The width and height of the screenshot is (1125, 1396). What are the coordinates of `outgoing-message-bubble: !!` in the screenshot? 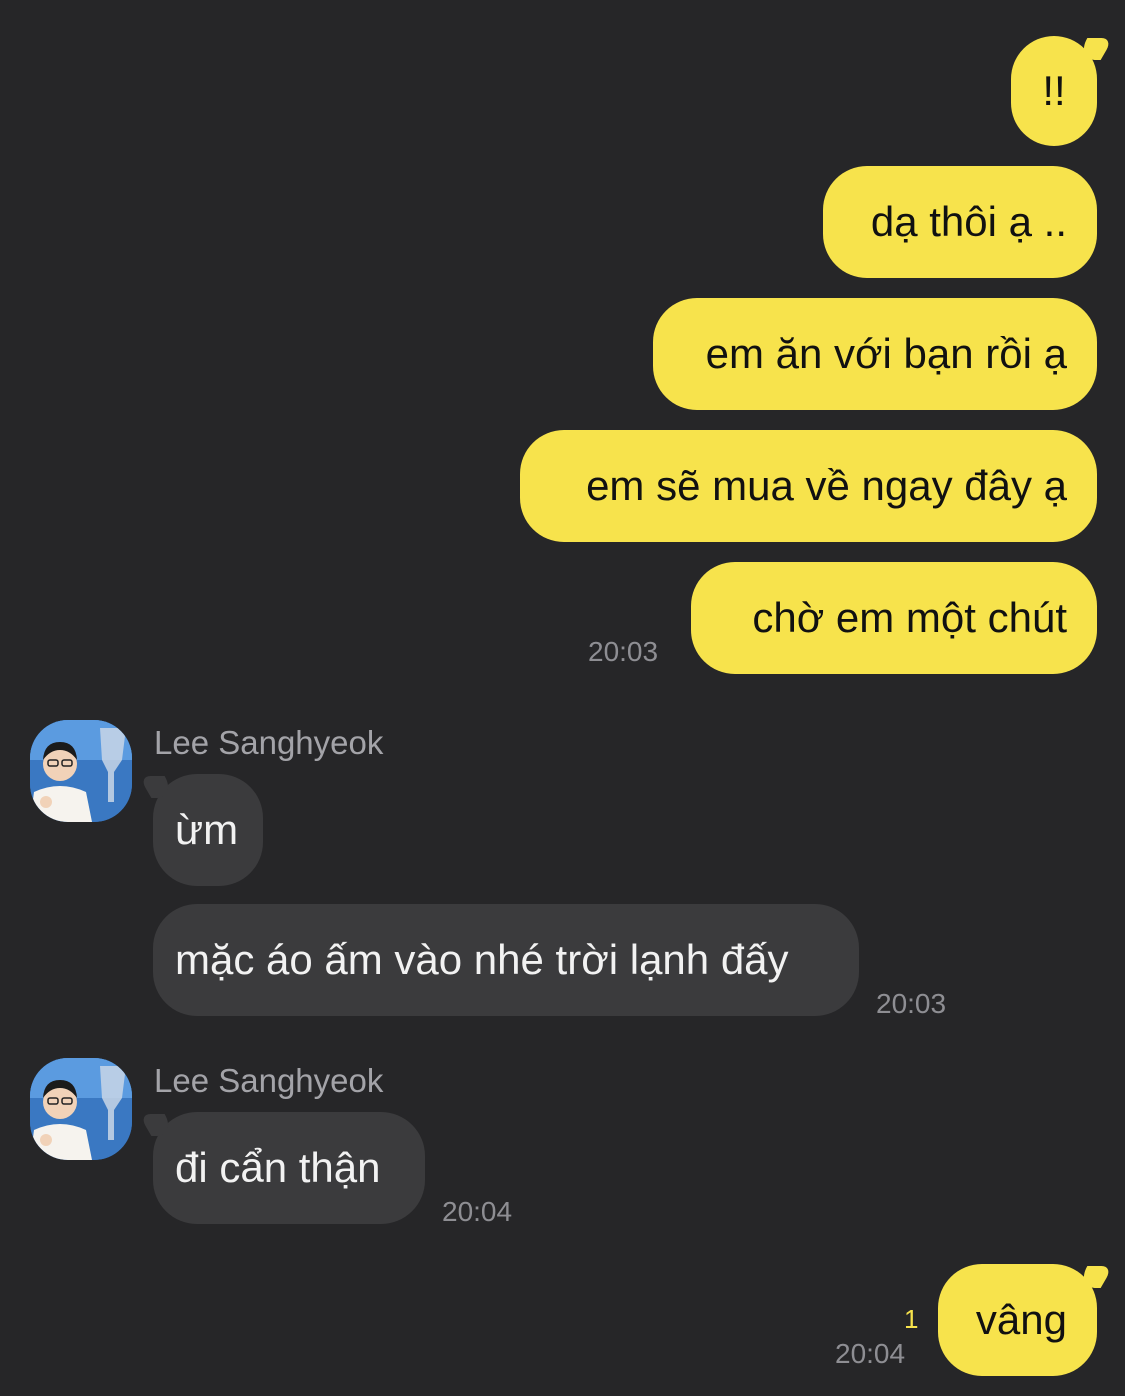 It's located at (1054, 91).